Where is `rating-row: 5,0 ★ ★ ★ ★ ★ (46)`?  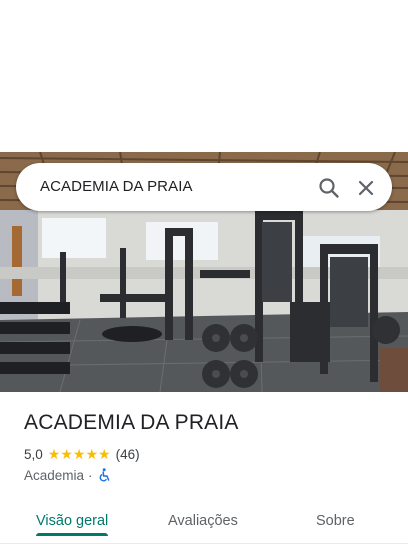
rating-row: 5,0 ★ ★ ★ ★ ★ (46) is located at coordinates (82, 454).